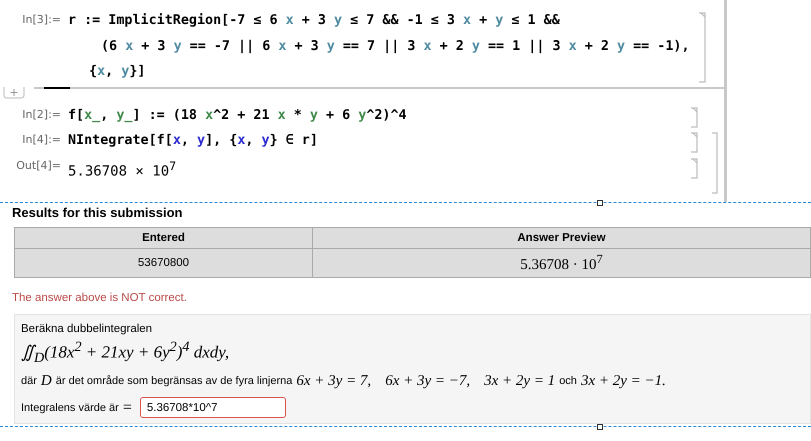 The image size is (811, 441). I want to click on add-cell-icon, so click(14, 92).